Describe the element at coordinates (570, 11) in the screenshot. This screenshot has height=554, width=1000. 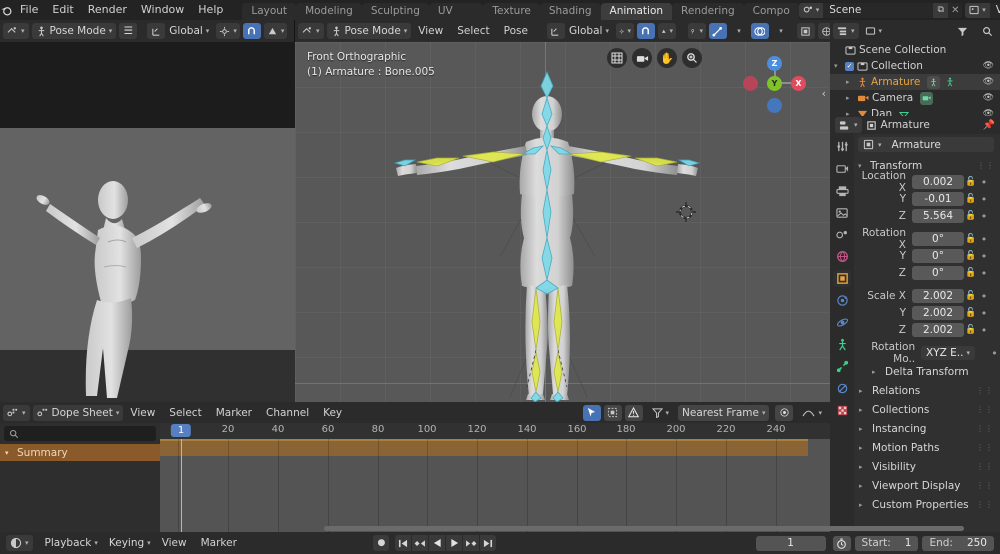
I see `workspace-tab-shading: Shading` at that location.